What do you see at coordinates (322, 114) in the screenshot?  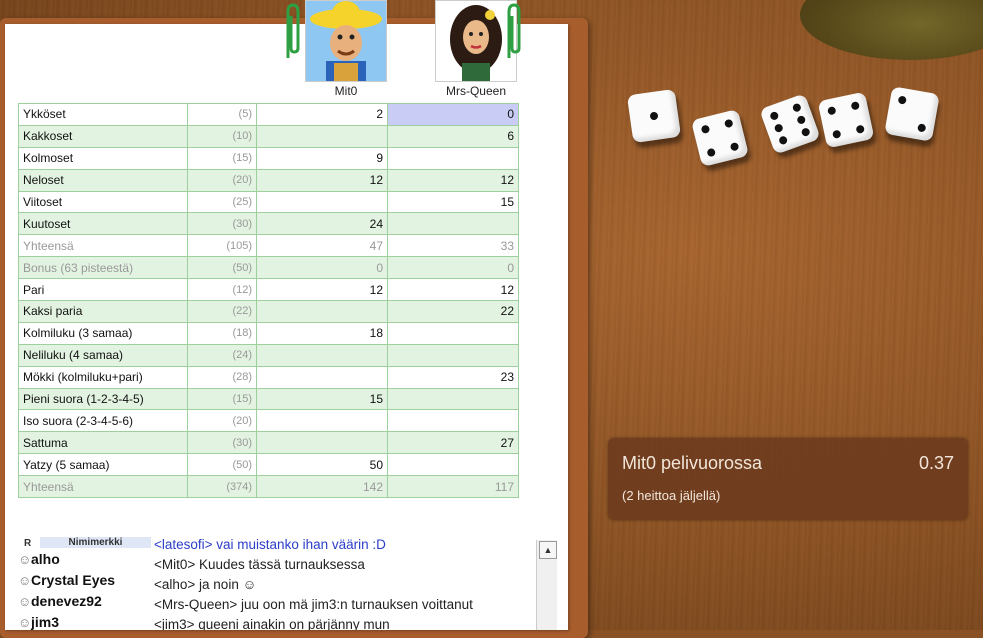 I see `player-1-score-cell: 2` at bounding box center [322, 114].